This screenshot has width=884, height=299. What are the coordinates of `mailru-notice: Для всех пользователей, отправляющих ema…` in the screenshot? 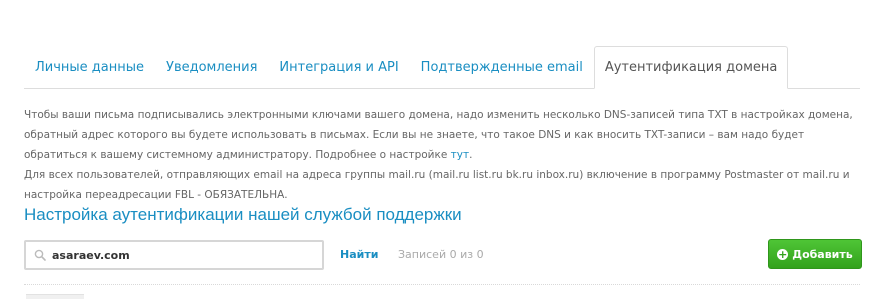 It's located at (437, 185).